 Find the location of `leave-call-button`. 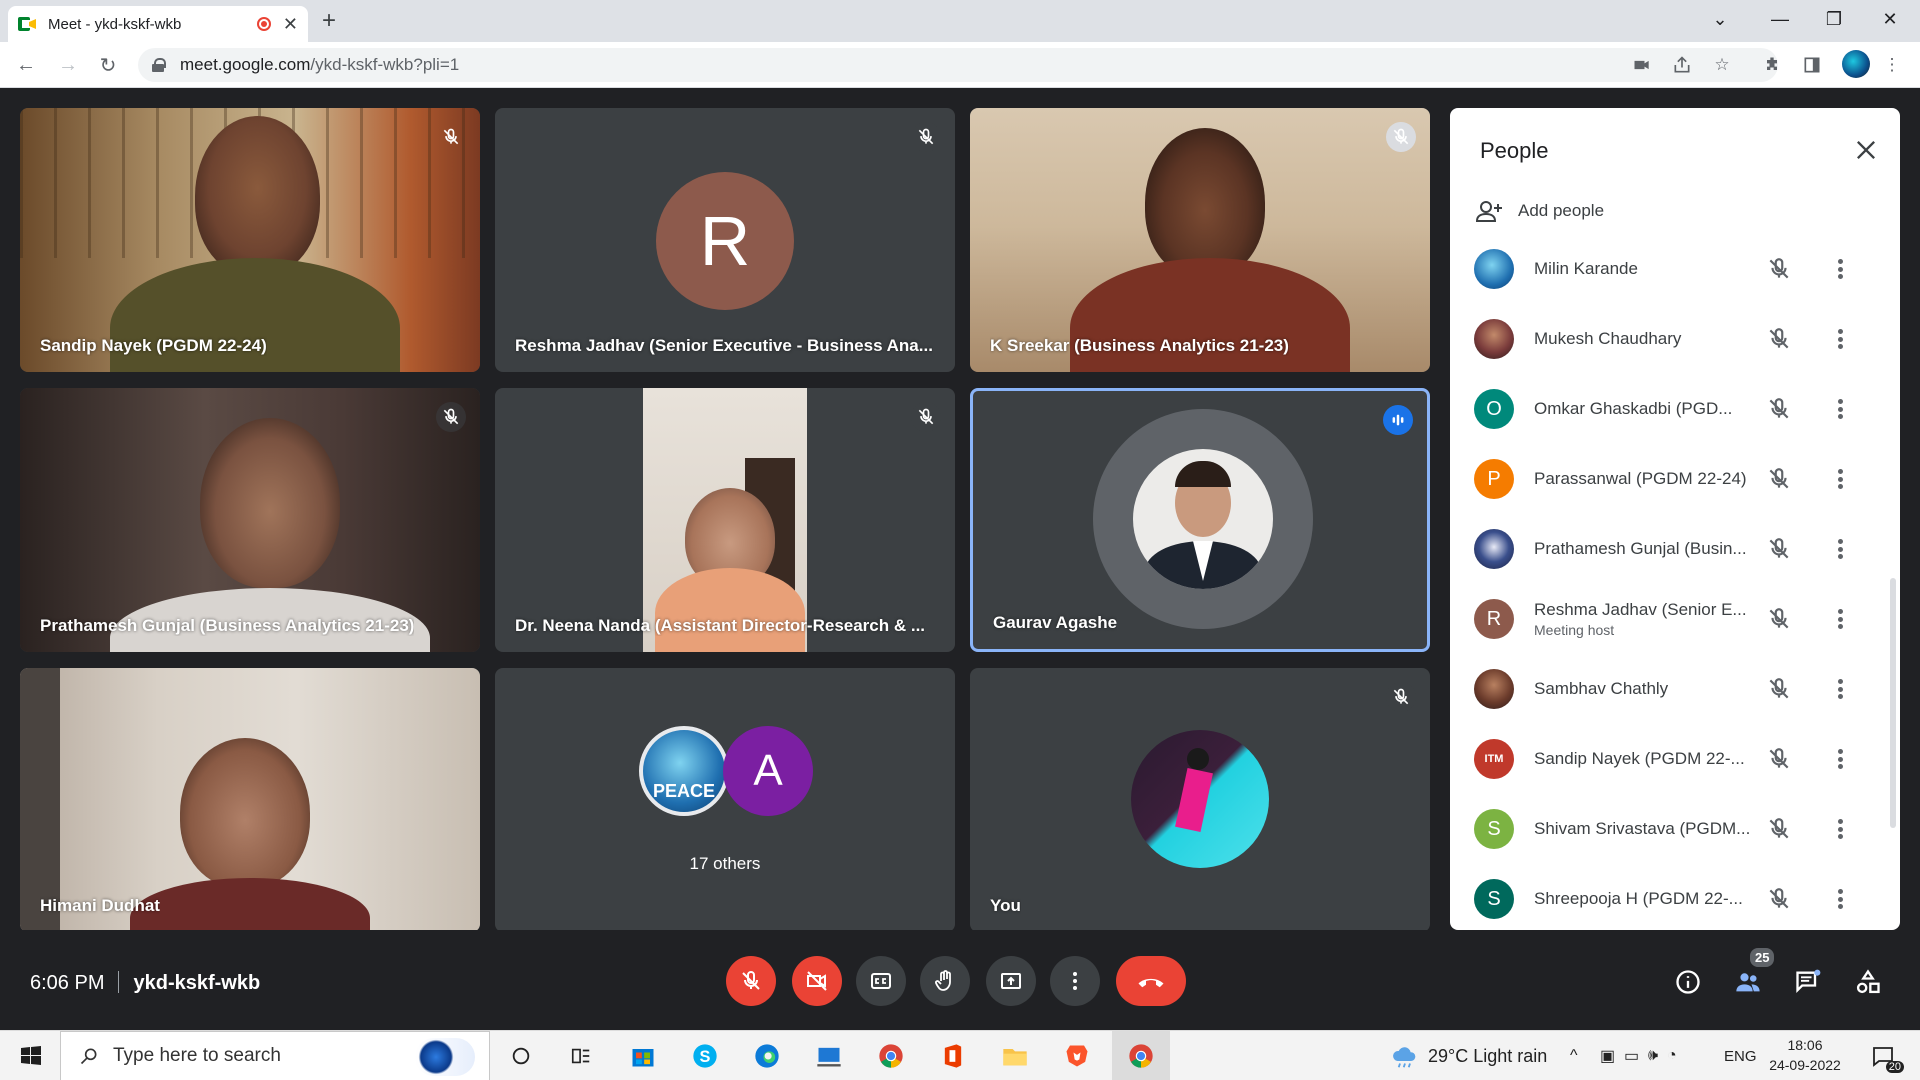

leave-call-button is located at coordinates (1151, 981).